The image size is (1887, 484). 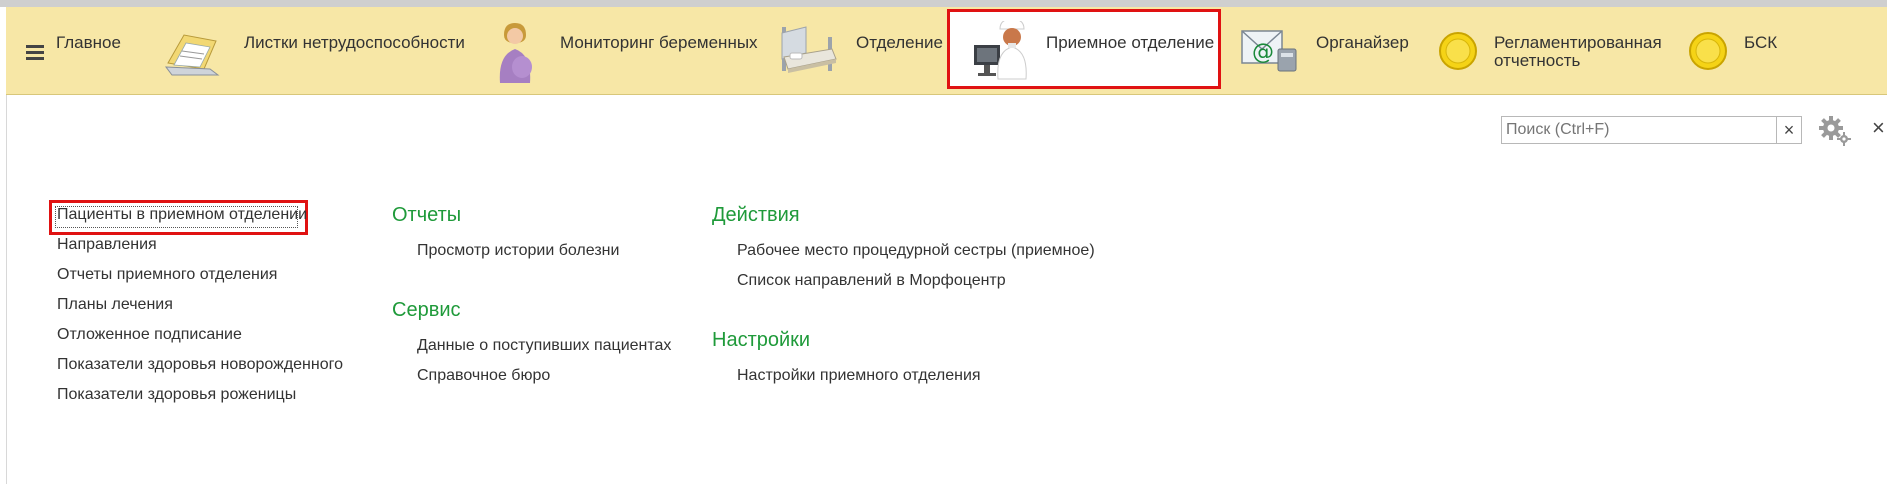 I want to click on nav-department: Отделение, so click(x=857, y=50).